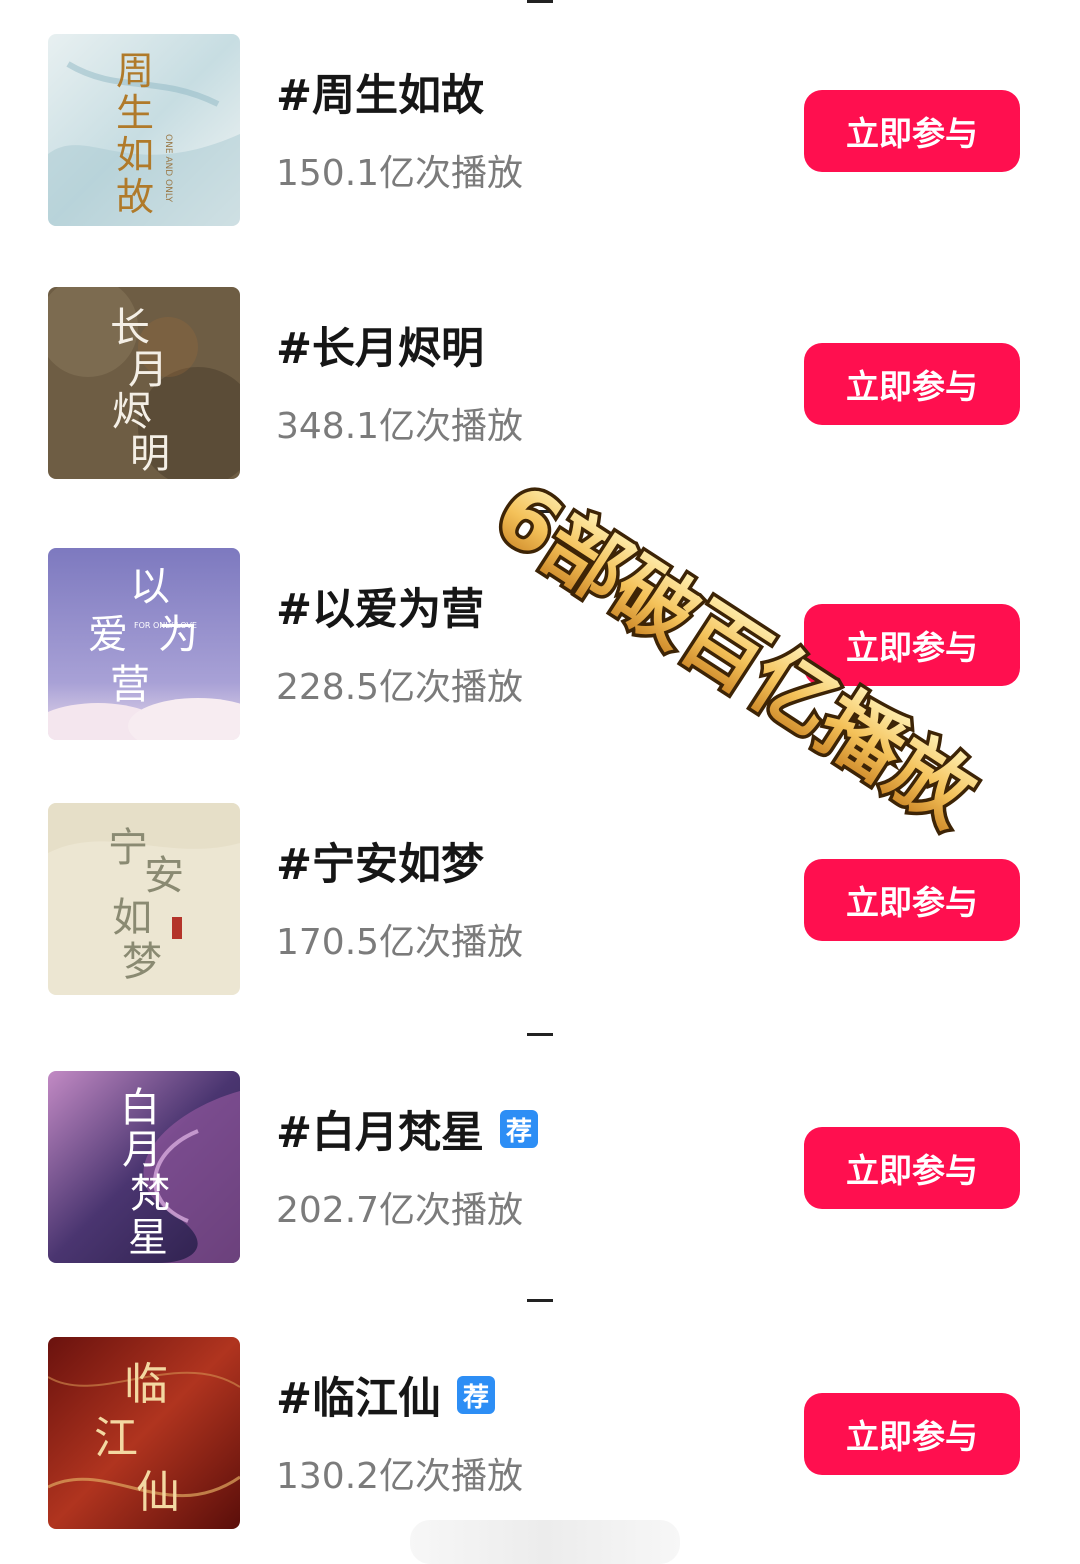  I want to click on play-count: 130.2亿次播放, so click(400, 1476).